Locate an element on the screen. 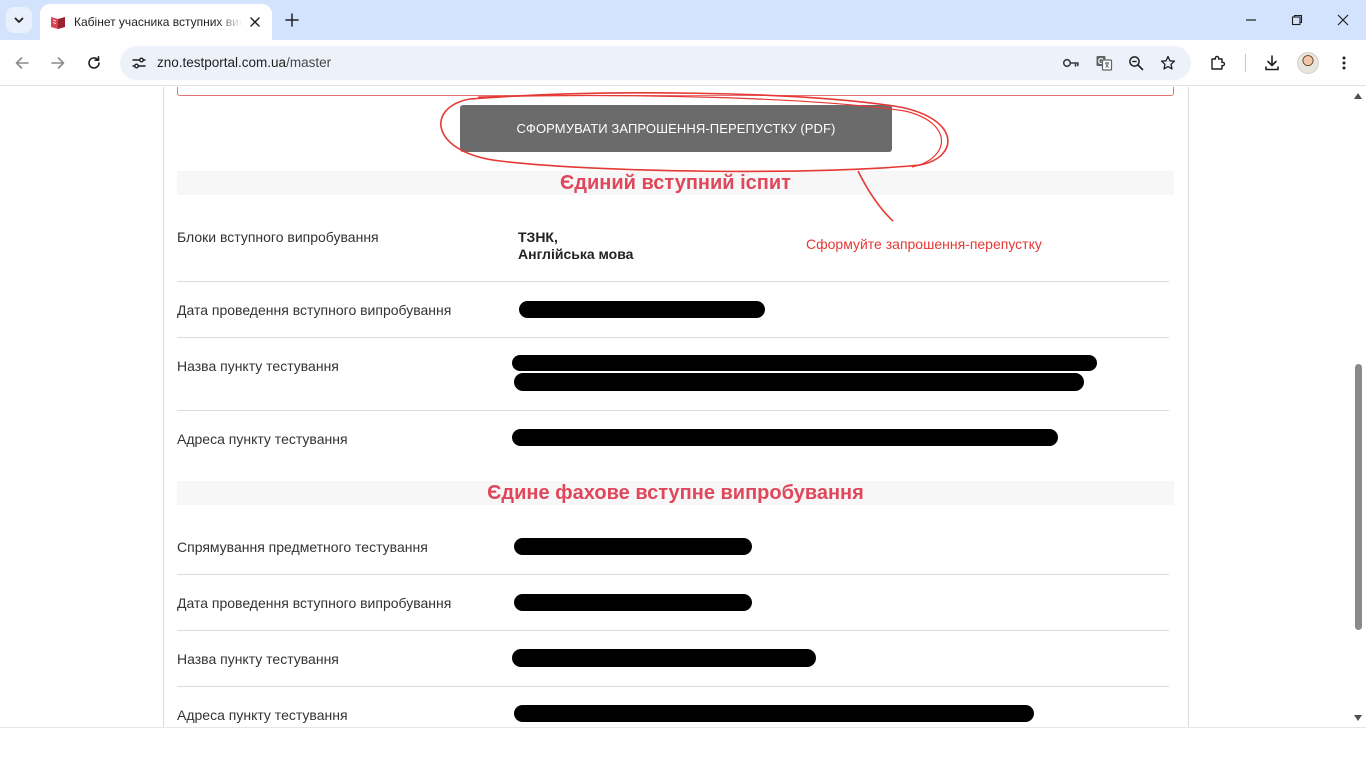  bottom-strip is located at coordinates (683, 747).